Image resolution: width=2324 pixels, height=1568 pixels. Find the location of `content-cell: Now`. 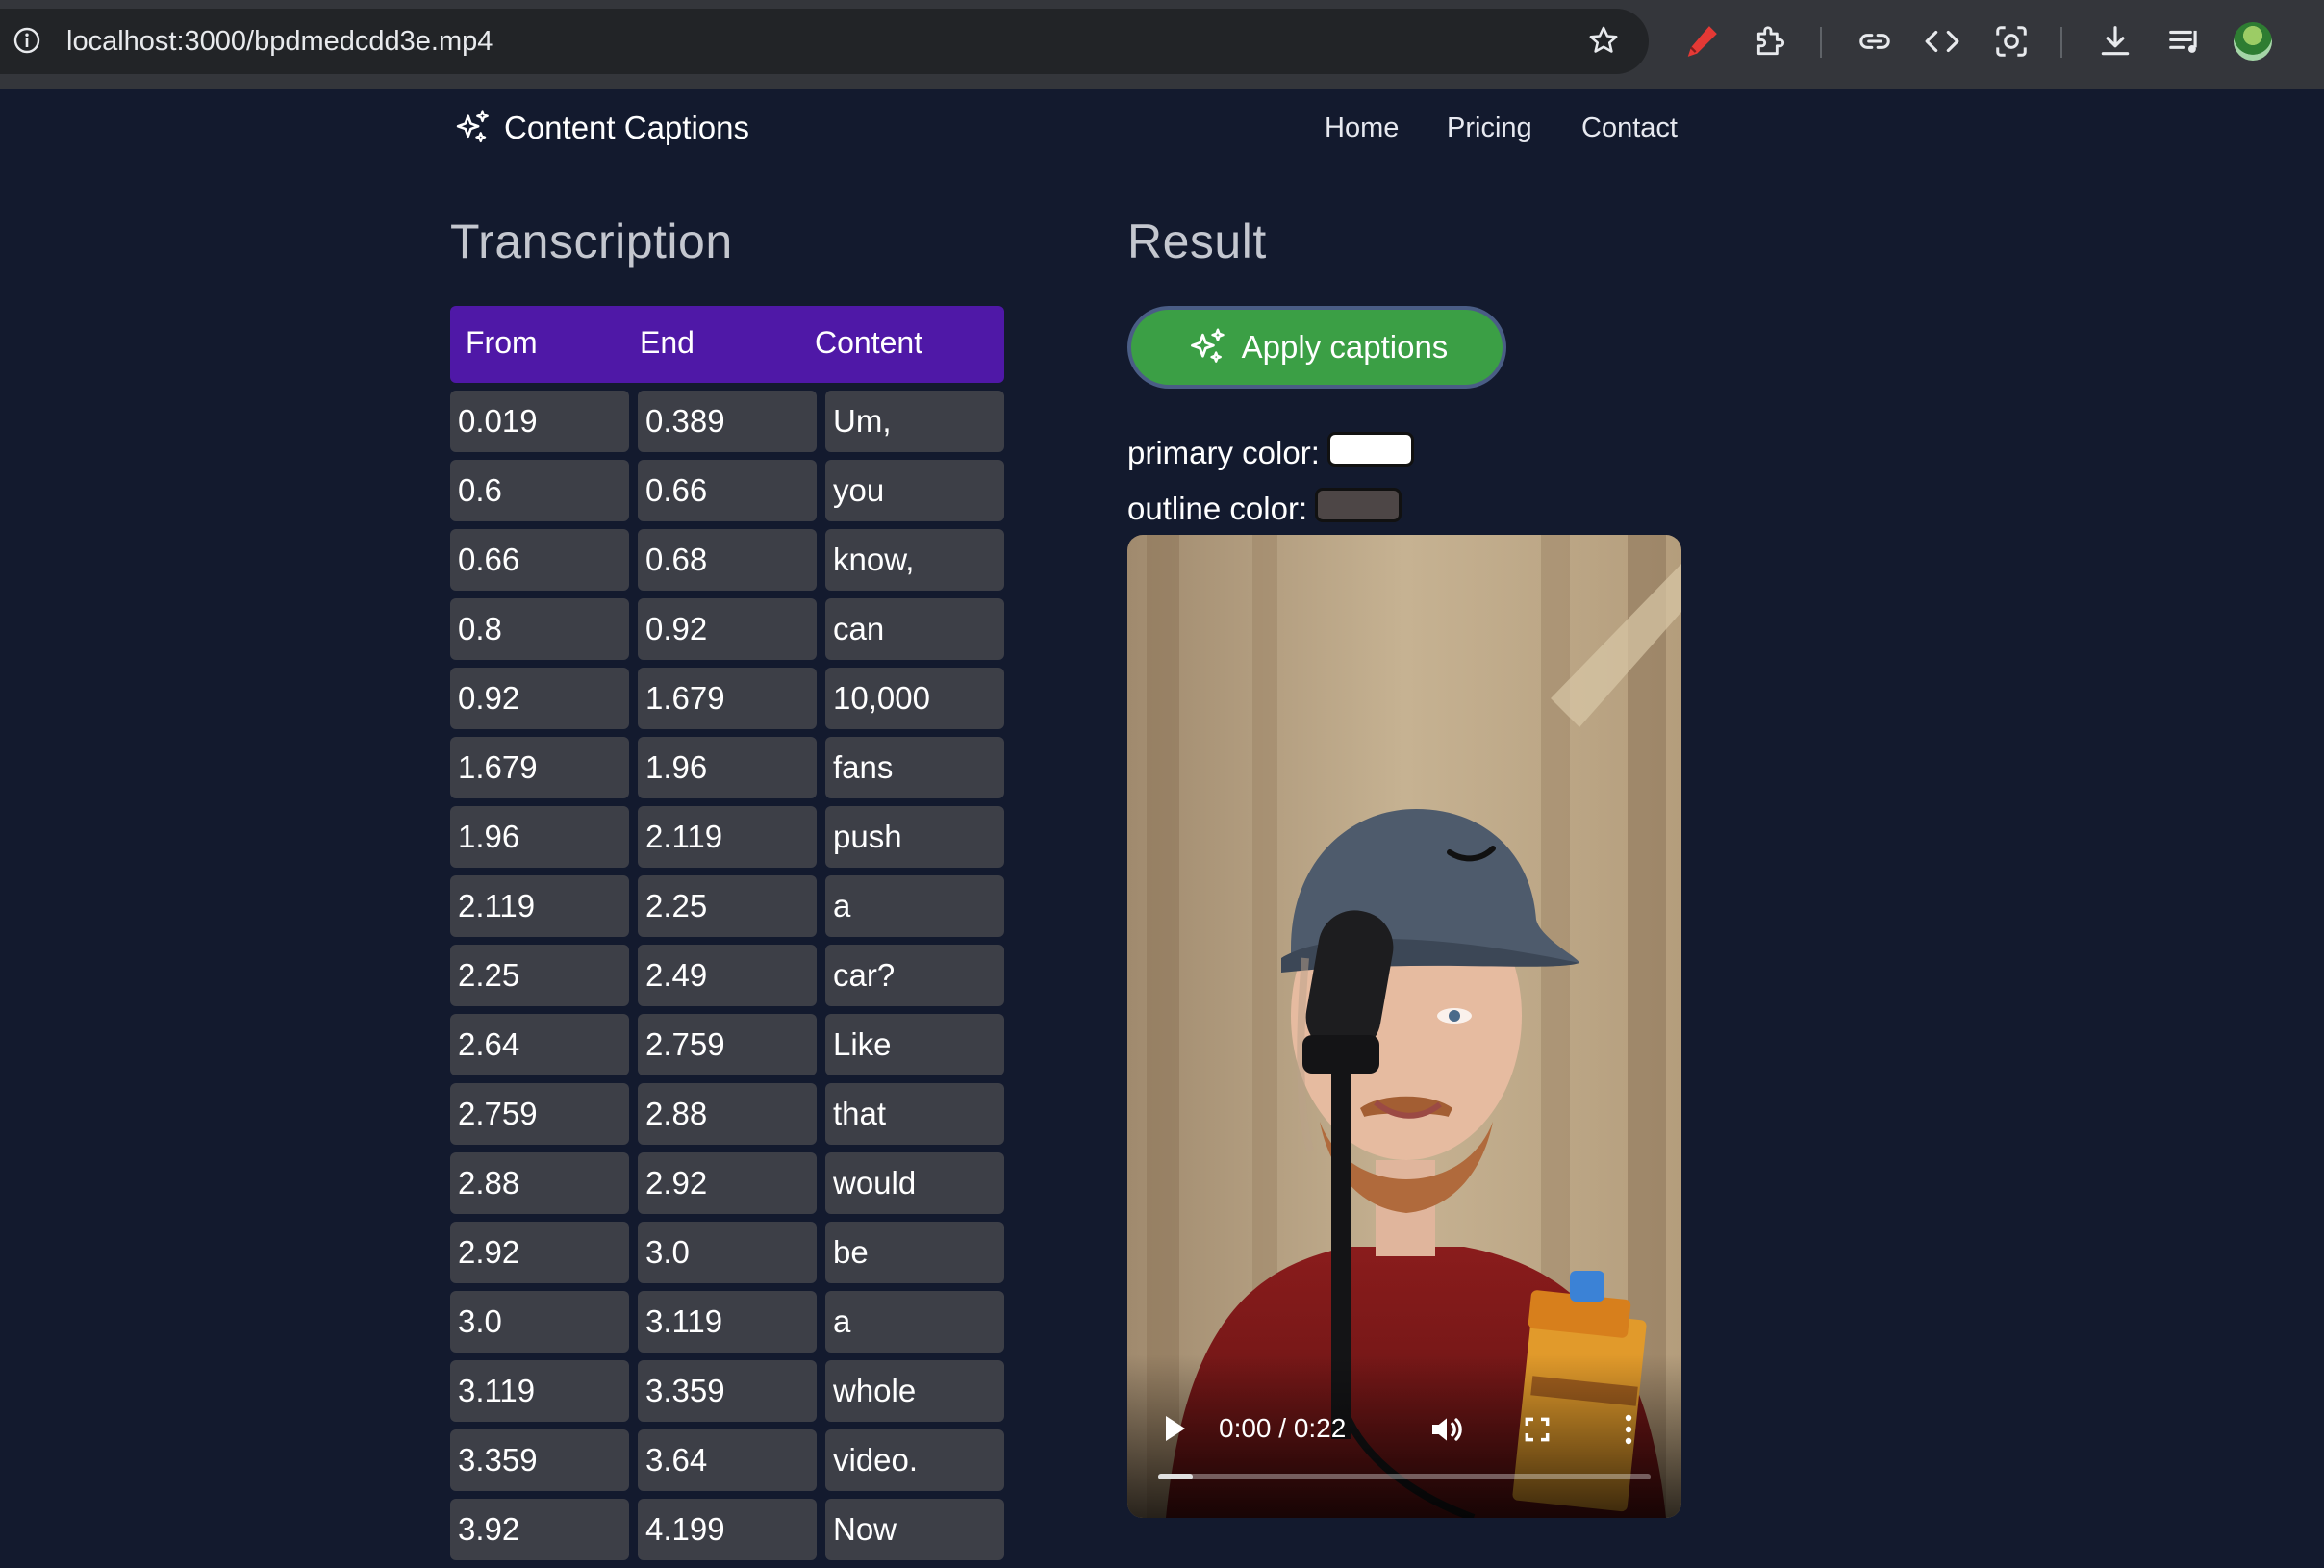

content-cell: Now is located at coordinates (914, 1529).